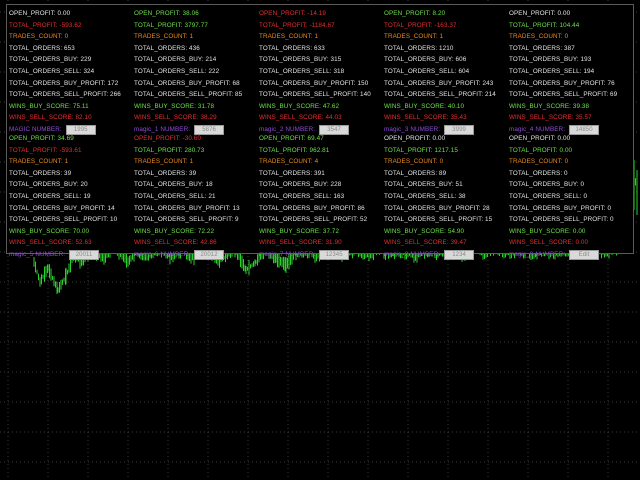 This screenshot has width=640, height=480. I want to click on total-profit: TOTAL_PROFIT: 280.73, so click(169, 150).